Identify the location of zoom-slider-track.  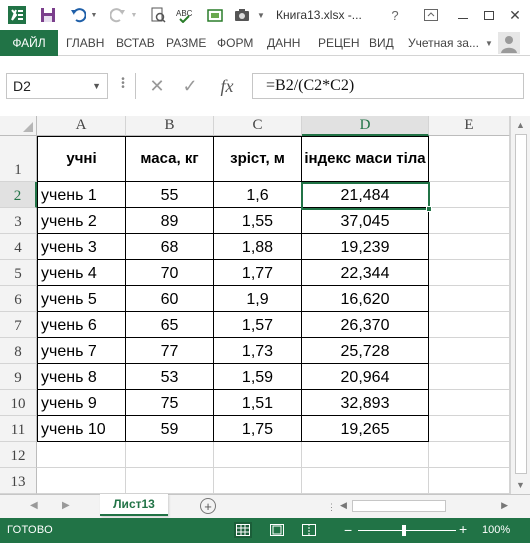
(407, 530).